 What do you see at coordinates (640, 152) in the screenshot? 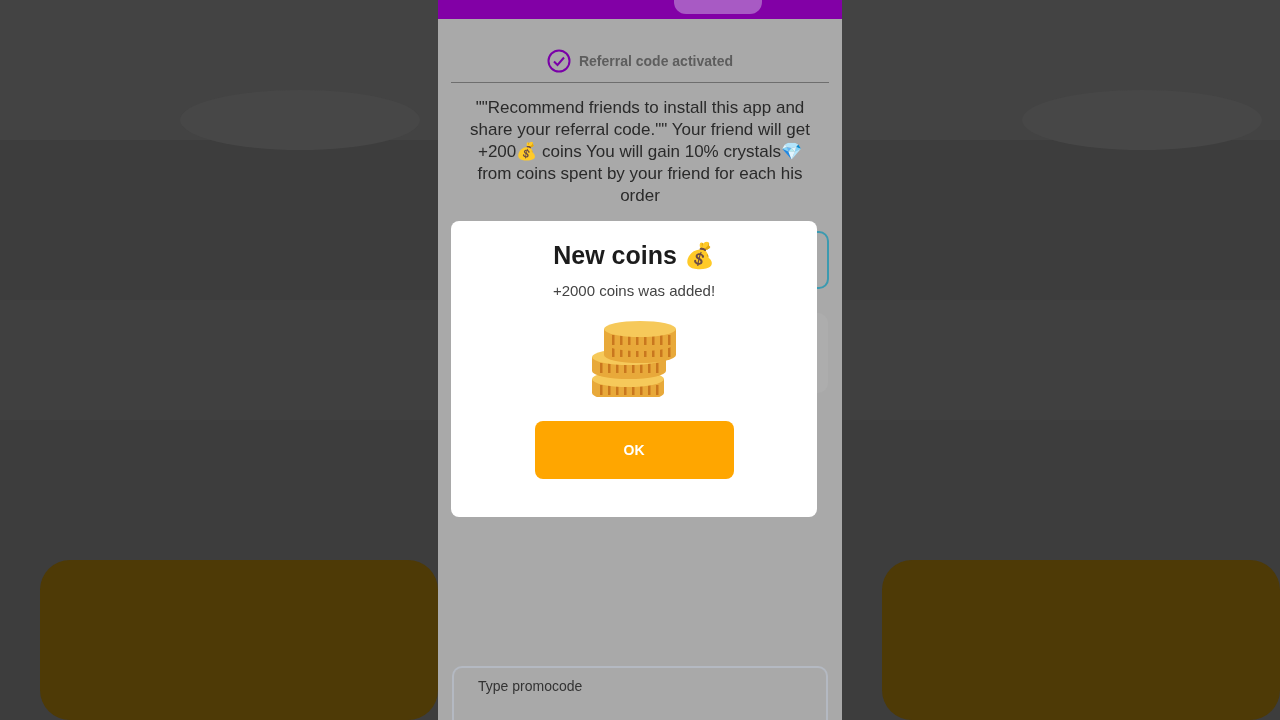
I see `description-text: ""Recommend friends to install this app and share your referral code."" Your friend will get +200💰 coins You will gain 10% crystals💎 from coins spent by your friend for each his order` at bounding box center [640, 152].